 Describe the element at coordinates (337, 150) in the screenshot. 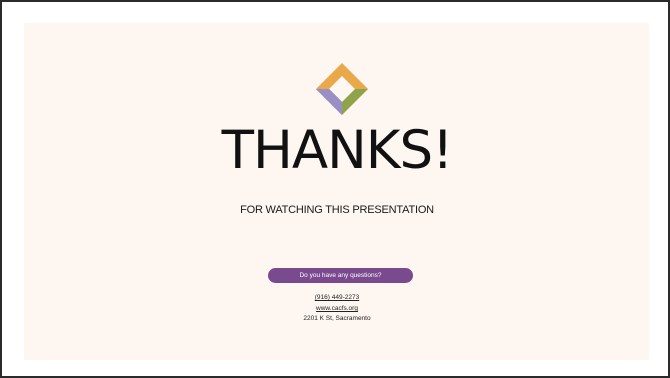

I see `page-title: THANKS!` at that location.